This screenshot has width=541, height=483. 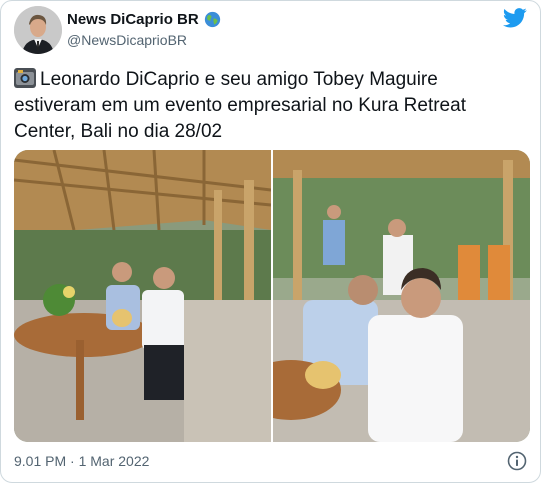 I want to click on tweet-timestamp: 9.01 PM · 1 Mar 2022, so click(x=81, y=461).